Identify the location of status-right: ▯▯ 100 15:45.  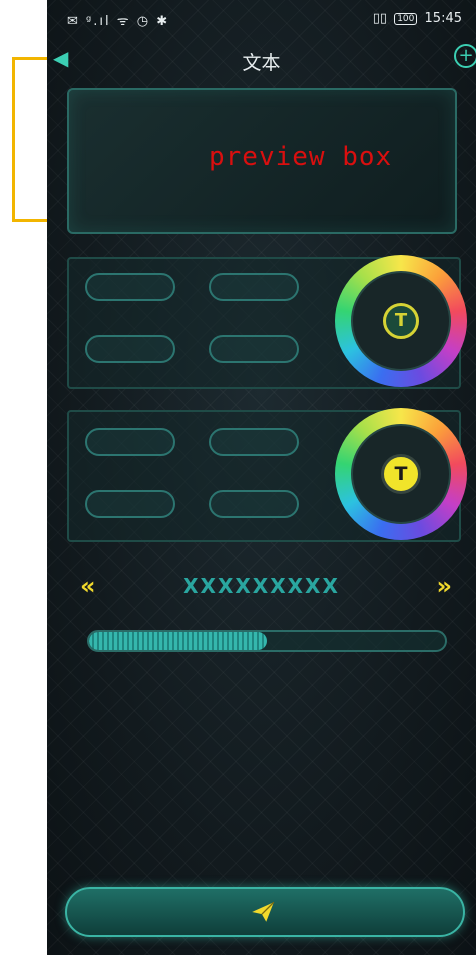
(417, 18).